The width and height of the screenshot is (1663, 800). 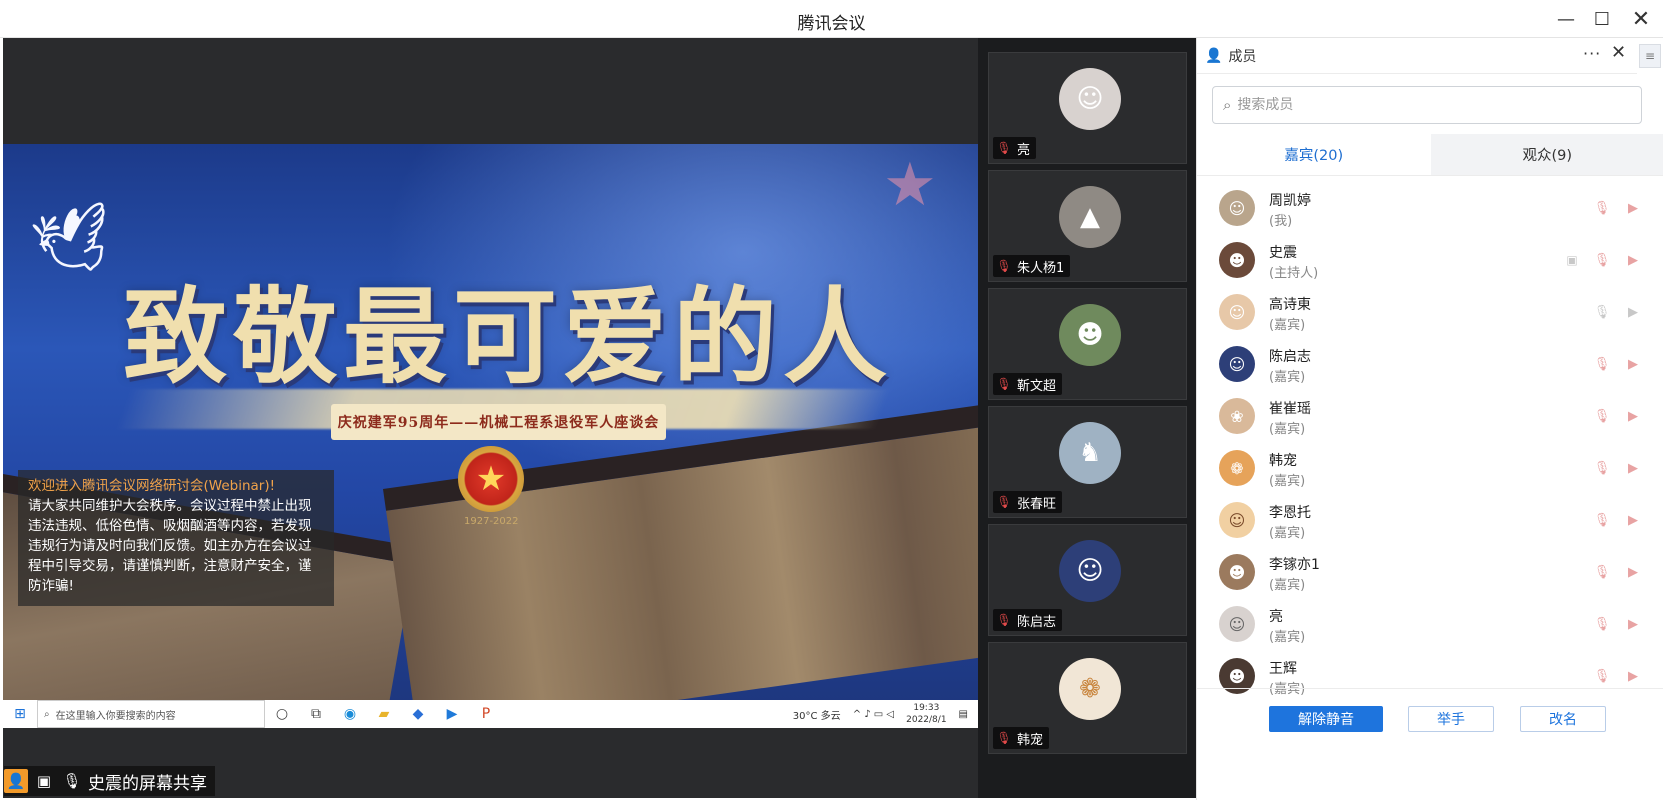 I want to click on list-item: ❀ 崔崔瑶 (嘉宾) 🎙 ▶, so click(x=1430, y=418).